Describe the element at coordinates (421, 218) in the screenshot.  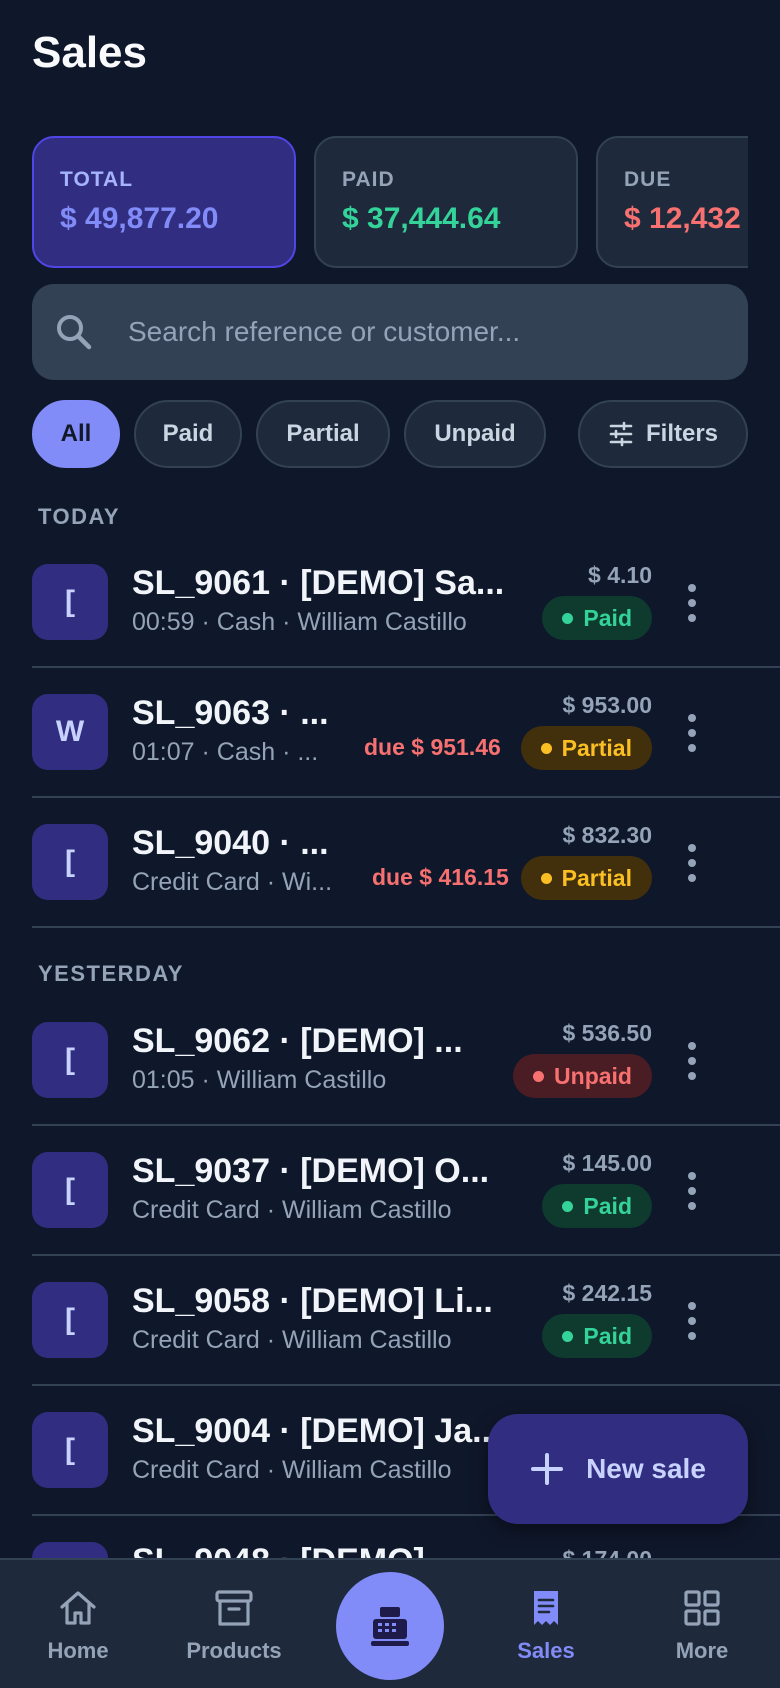
I see `stat-value: $ 37,444.64` at that location.